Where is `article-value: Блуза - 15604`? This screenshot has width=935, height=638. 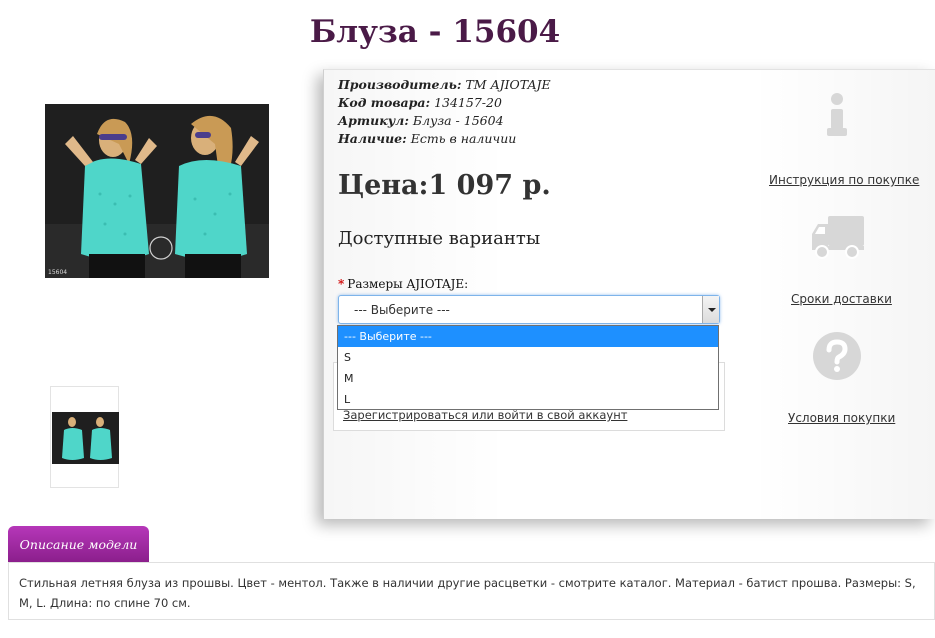
article-value: Блуза - 15604 is located at coordinates (458, 120).